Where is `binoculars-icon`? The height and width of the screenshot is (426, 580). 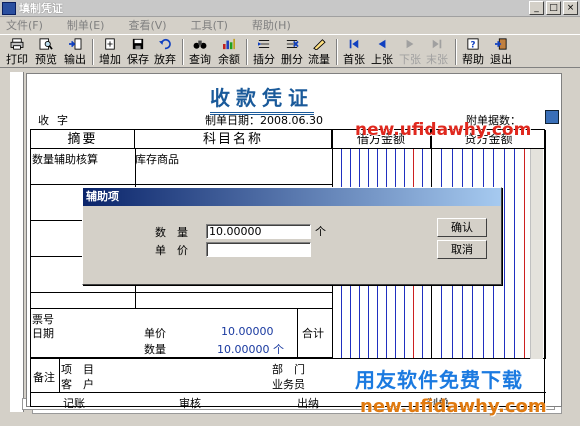 binoculars-icon is located at coordinates (200, 44).